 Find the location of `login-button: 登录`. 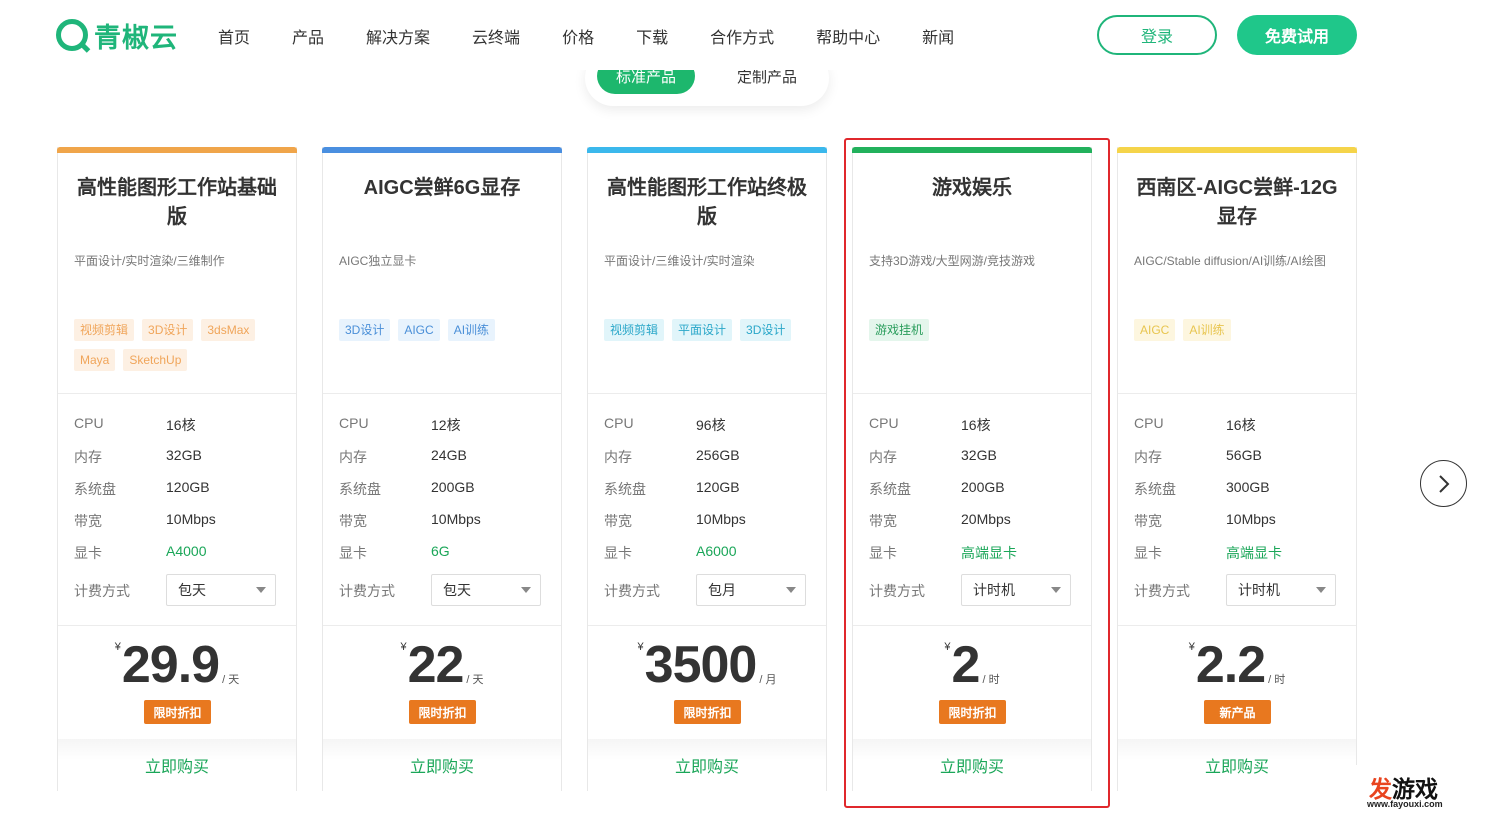

login-button: 登录 is located at coordinates (1157, 35).